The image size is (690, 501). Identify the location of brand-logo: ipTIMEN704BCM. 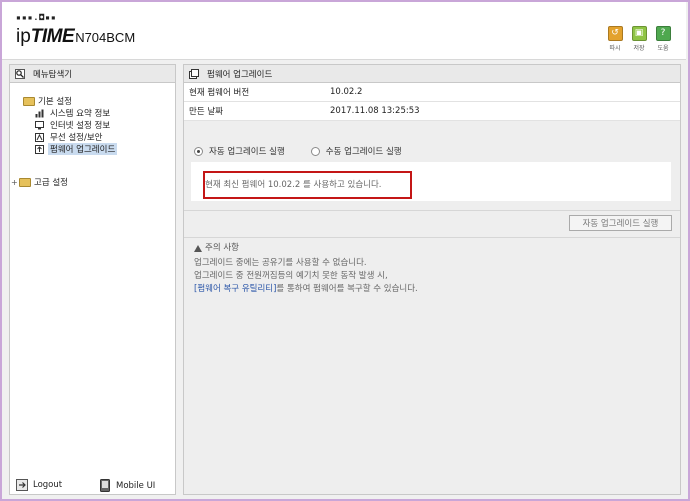
(75, 37).